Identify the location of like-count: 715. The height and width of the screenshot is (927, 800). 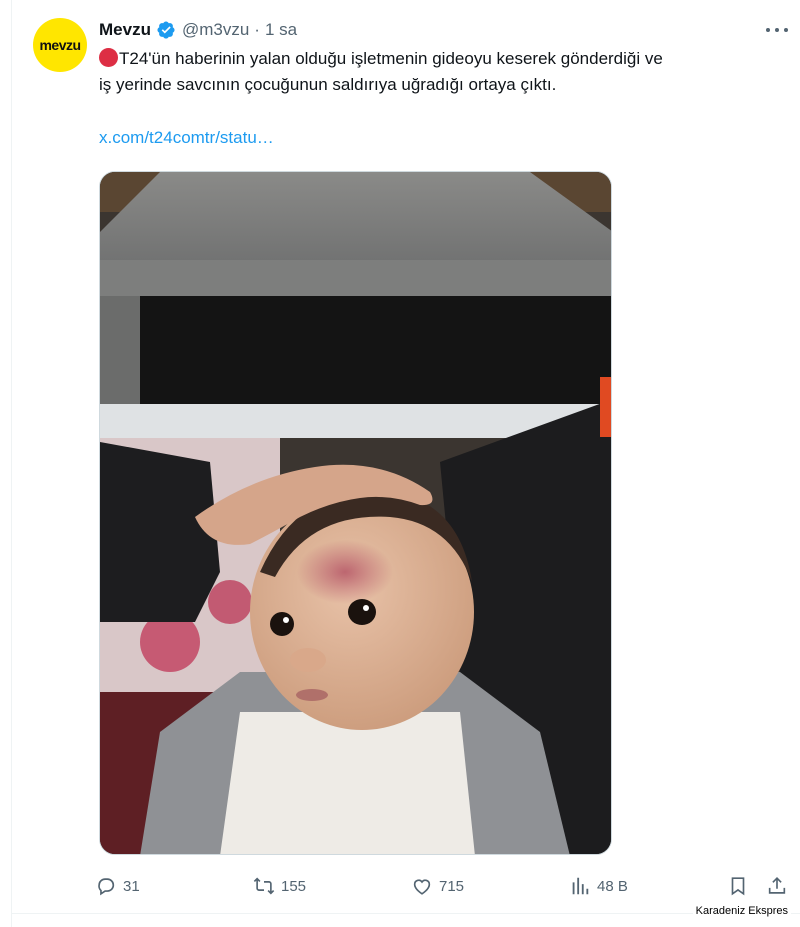
(452, 886).